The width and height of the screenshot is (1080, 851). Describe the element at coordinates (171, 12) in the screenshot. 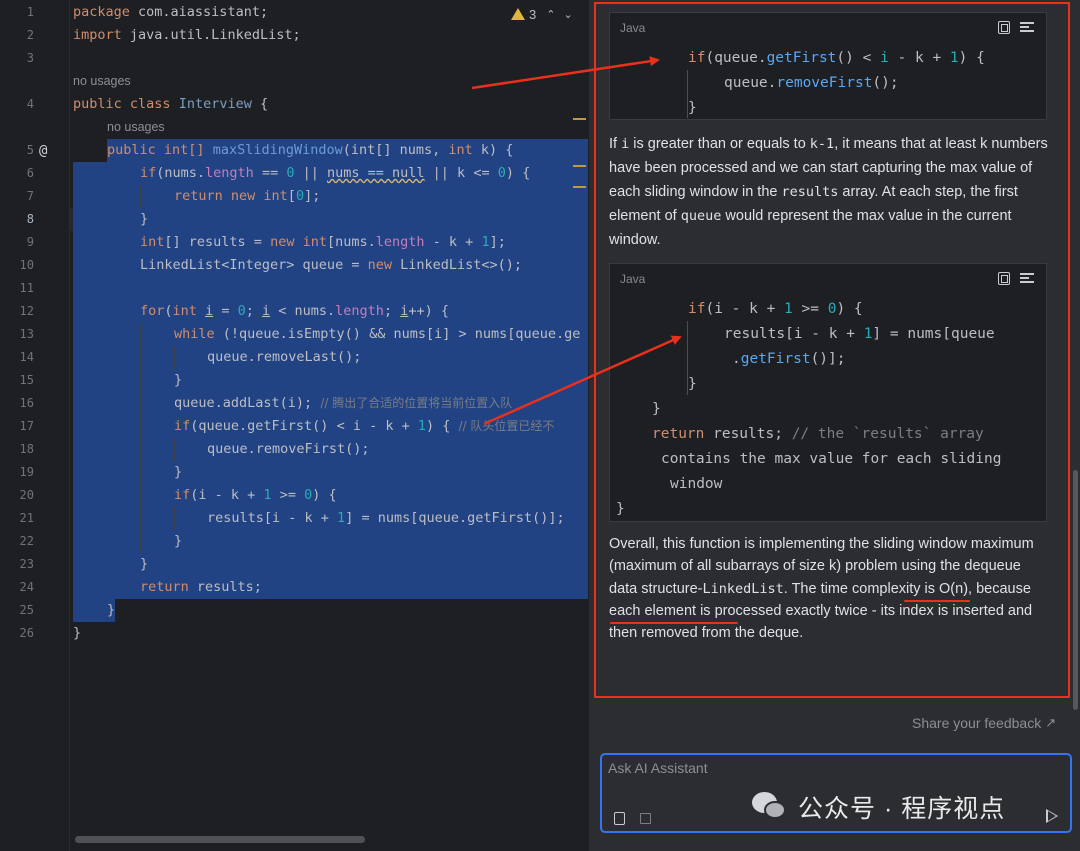

I see `code-line: package com.aiassistant;` at that location.